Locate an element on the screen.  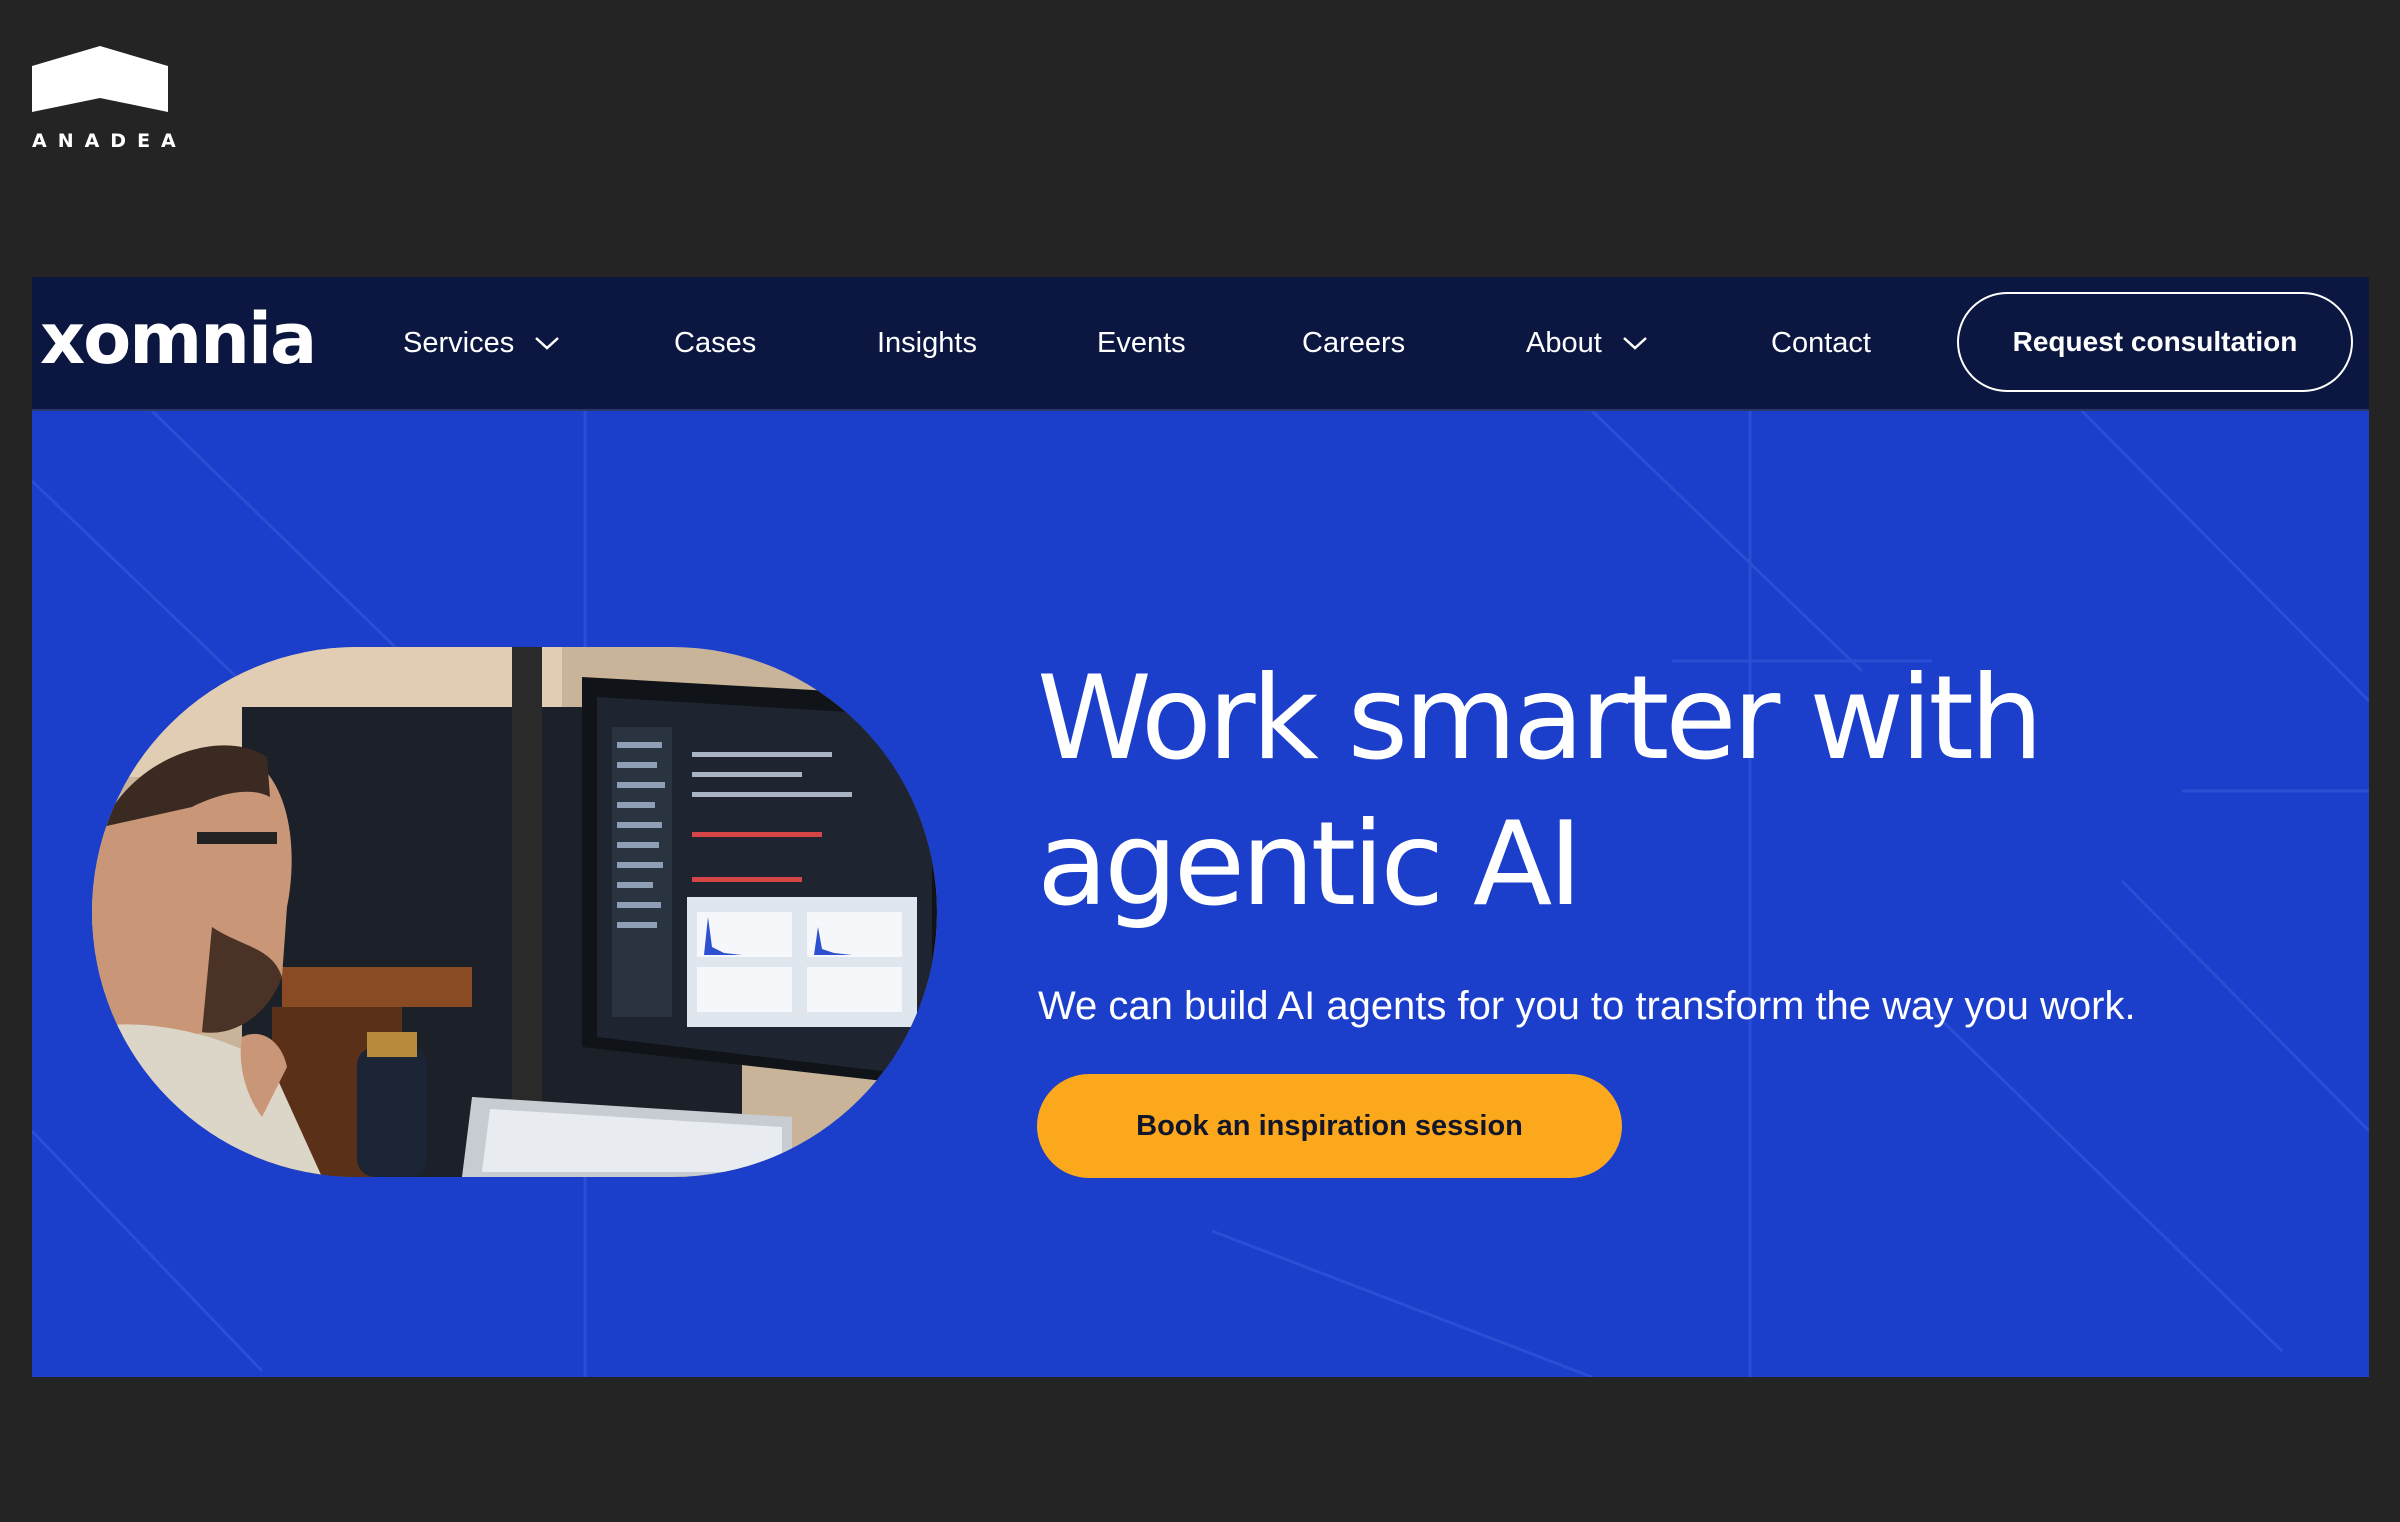
hero-headline-line1: Work smarter with is located at coordinates (1540, 718).